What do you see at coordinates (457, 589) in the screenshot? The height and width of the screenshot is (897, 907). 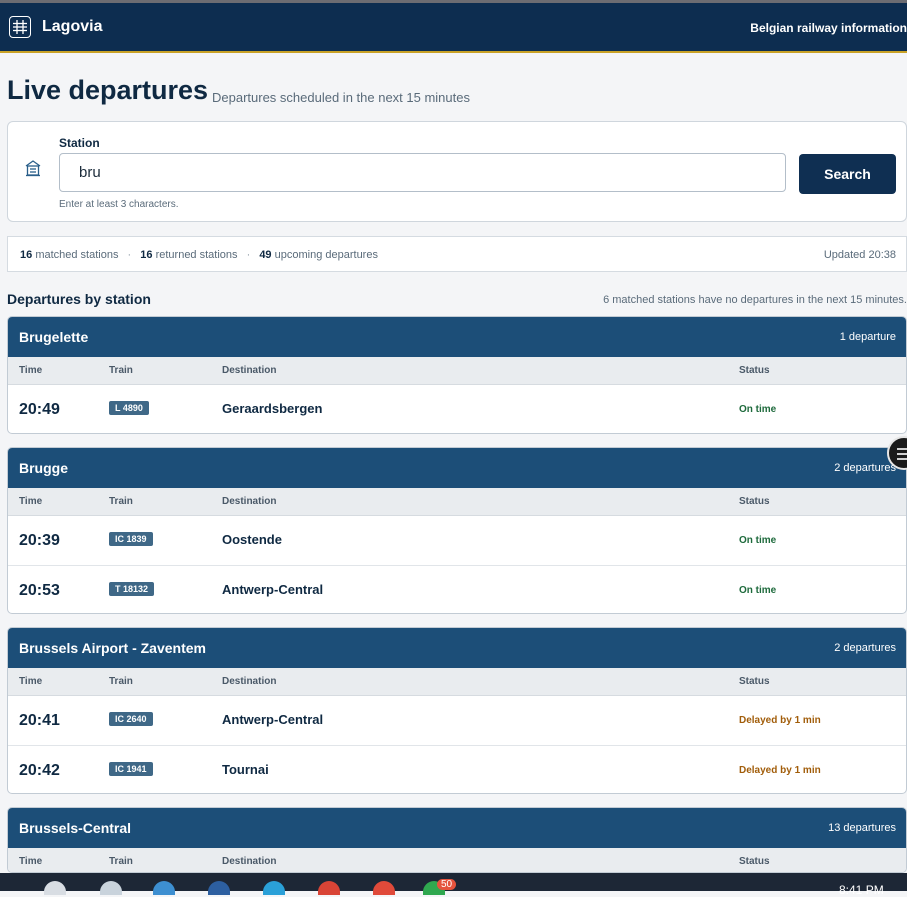 I see `departure-row: 20:53 T 18132 Antwerp-Central On time` at bounding box center [457, 589].